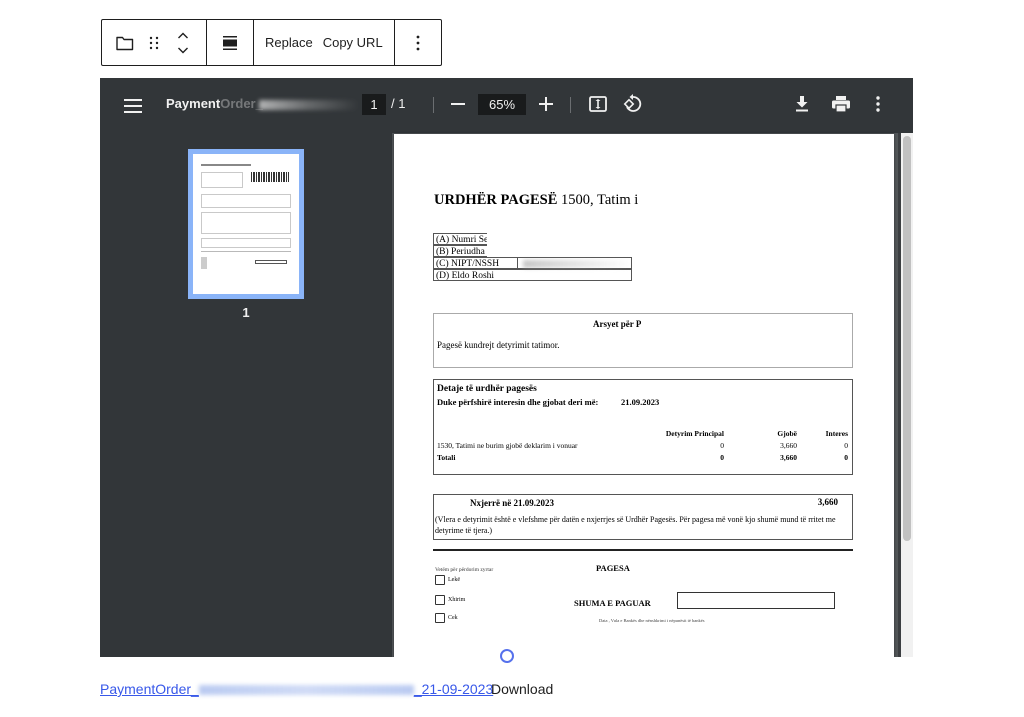 This screenshot has height=717, width=1024. Describe the element at coordinates (226, 165) in the screenshot. I see `thumbnail-title-line` at that location.